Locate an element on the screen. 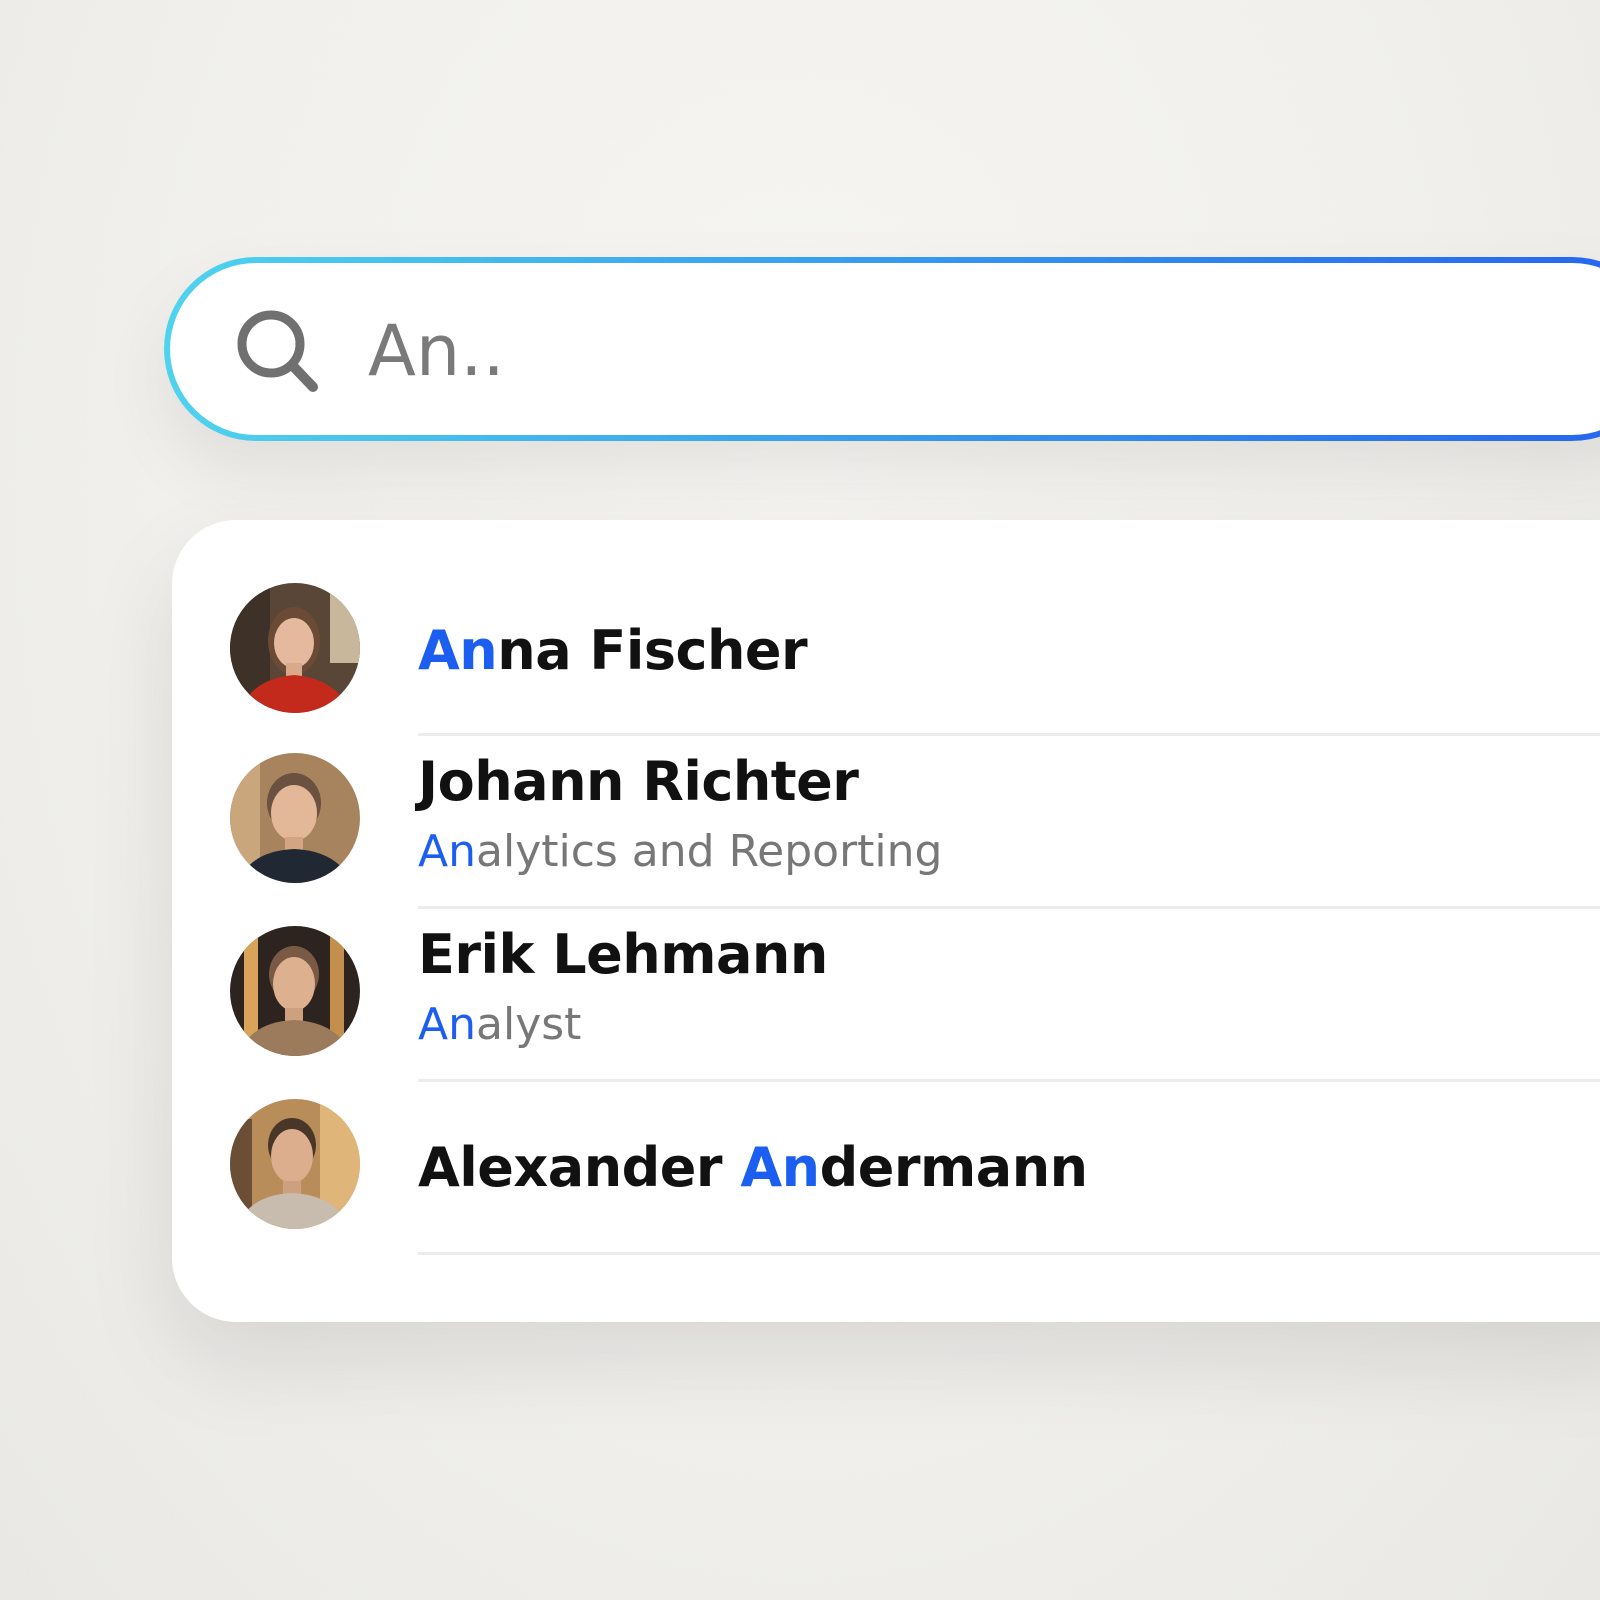 The width and height of the screenshot is (1600, 1600). result-subtitle: Analytics and Reporting is located at coordinates (680, 851).